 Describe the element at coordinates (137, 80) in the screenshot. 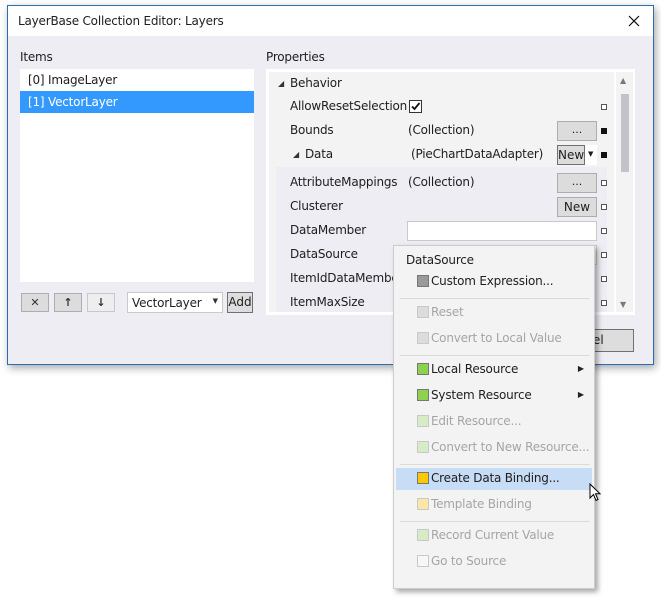

I see `list-item-image-layer: [0] ImageLayer` at that location.